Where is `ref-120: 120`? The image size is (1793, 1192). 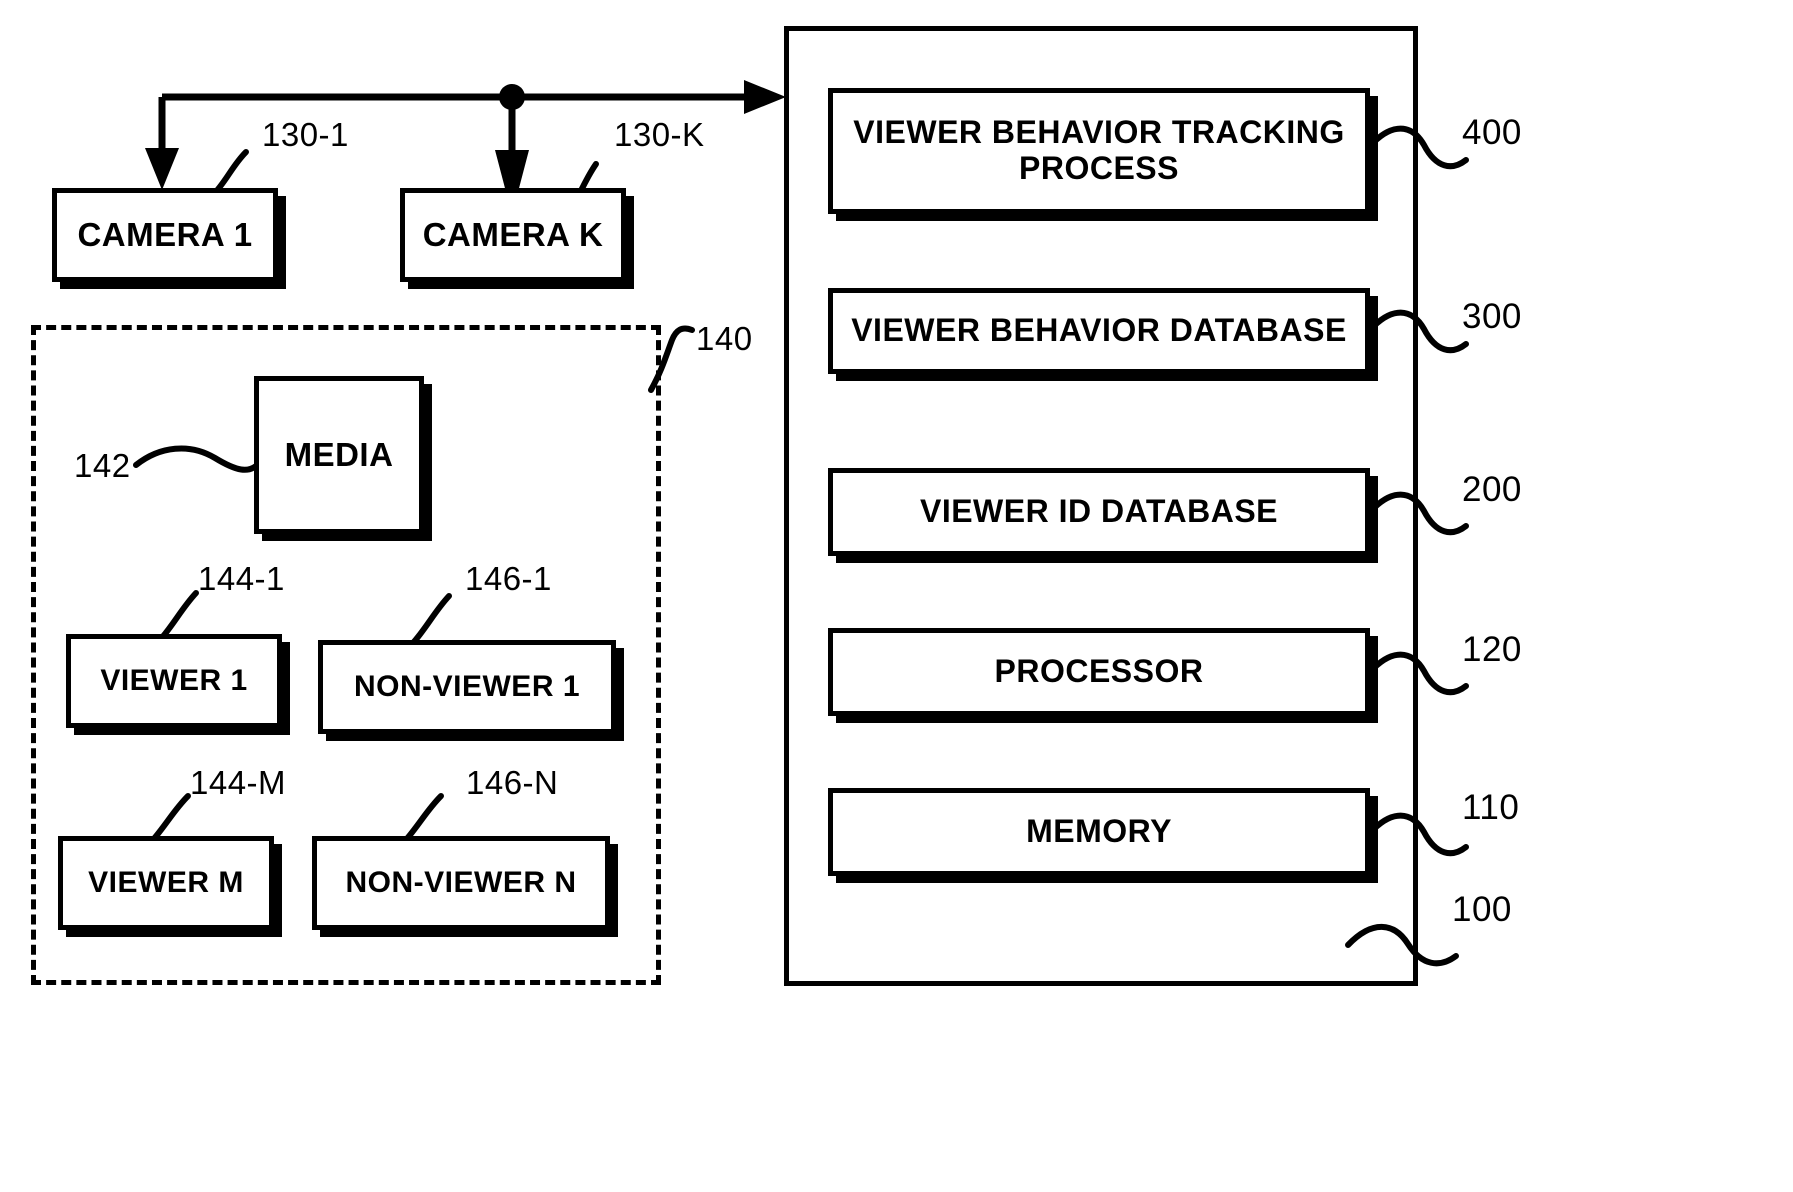
ref-120: 120 is located at coordinates (1492, 649).